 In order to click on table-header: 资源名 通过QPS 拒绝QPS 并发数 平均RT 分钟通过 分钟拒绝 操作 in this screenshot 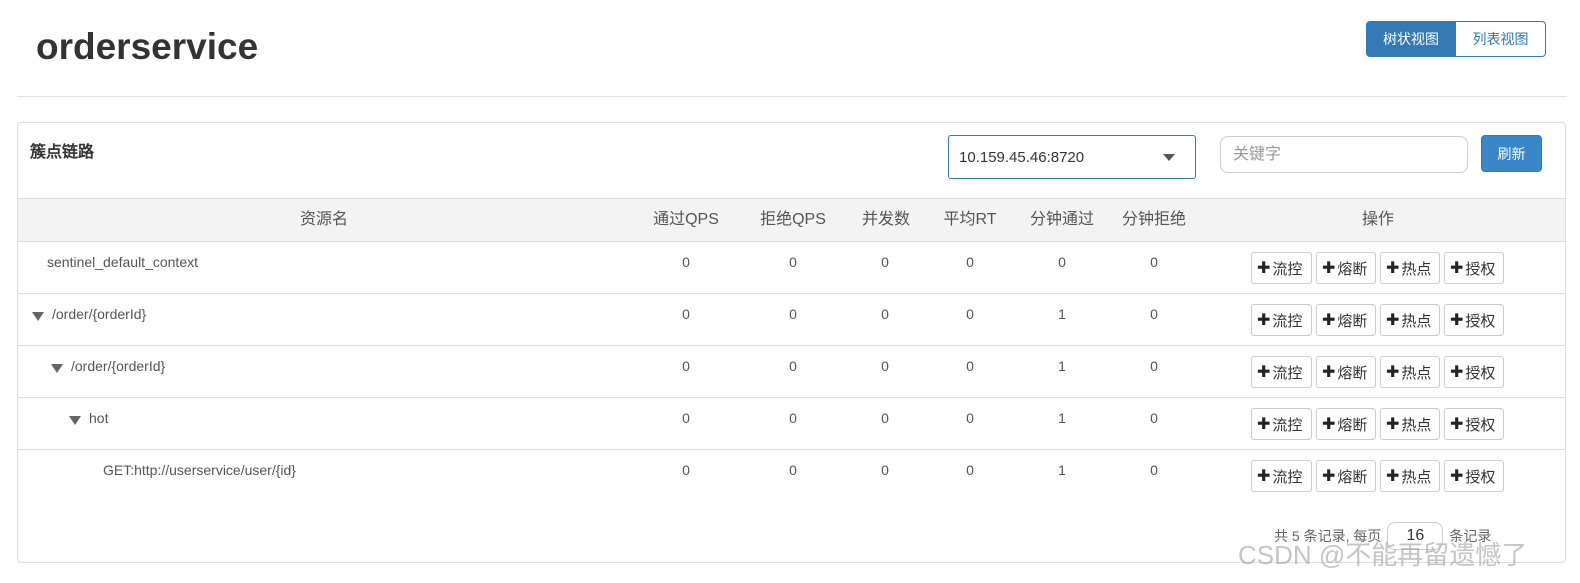, I will do `click(791, 220)`.